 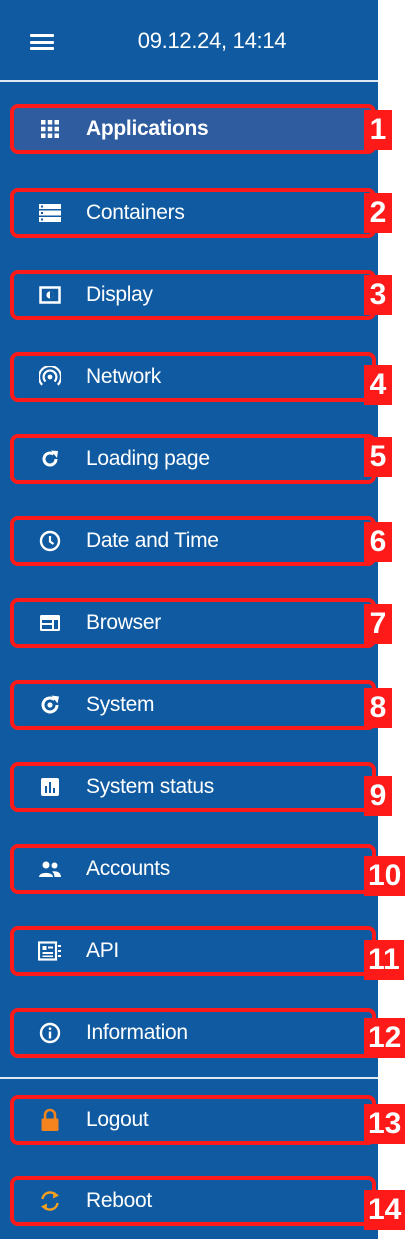 What do you see at coordinates (193, 295) in the screenshot?
I see `nav-item-display: Display` at bounding box center [193, 295].